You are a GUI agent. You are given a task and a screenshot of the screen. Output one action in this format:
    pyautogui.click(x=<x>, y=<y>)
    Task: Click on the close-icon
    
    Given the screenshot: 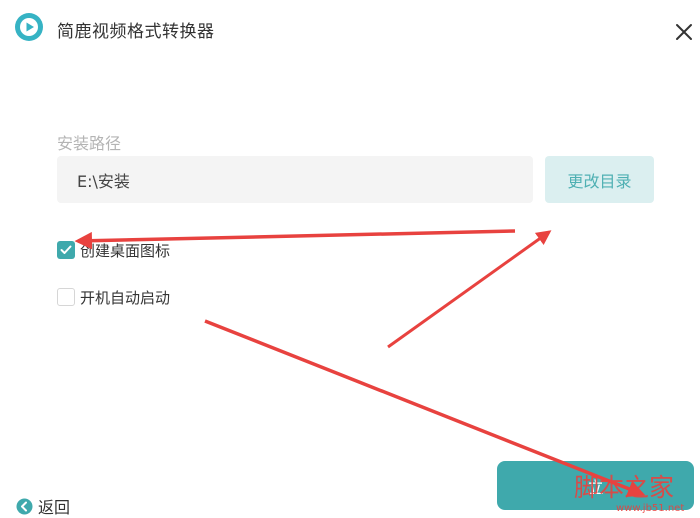 What is the action you would take?
    pyautogui.click(x=684, y=32)
    